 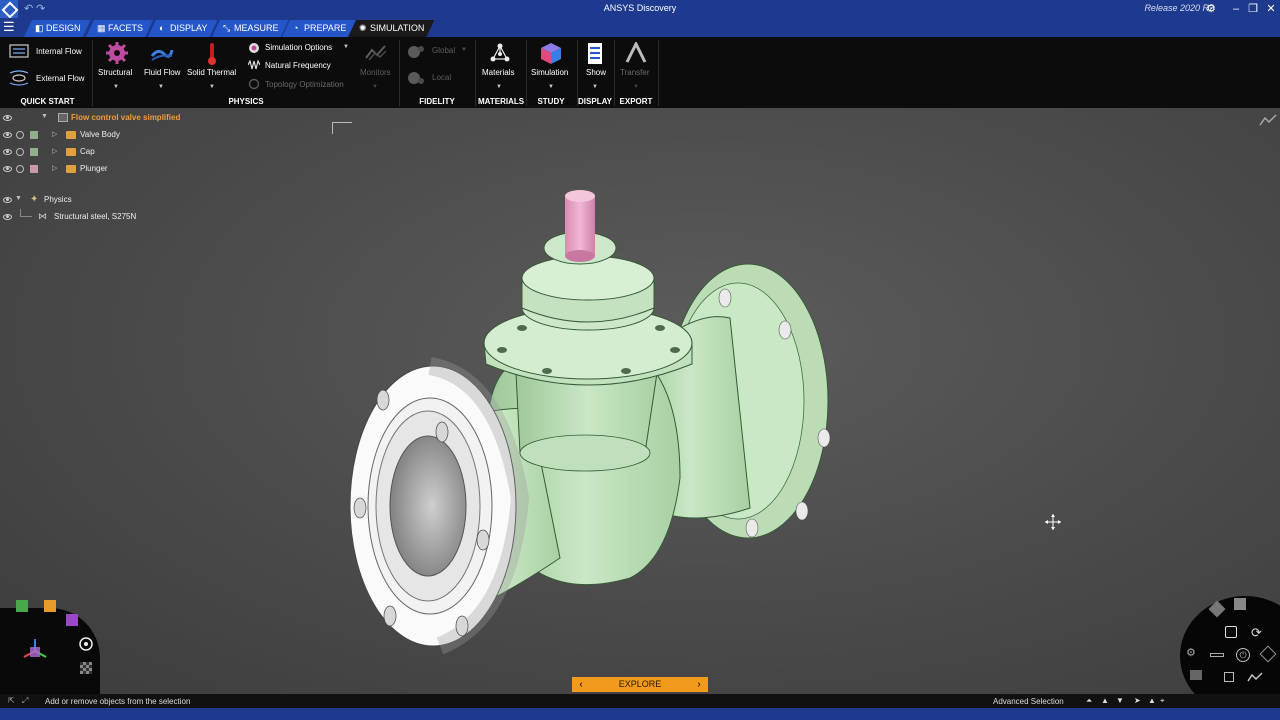 I want to click on selection-mode-label: Advanced Selection, so click(x=1028, y=701).